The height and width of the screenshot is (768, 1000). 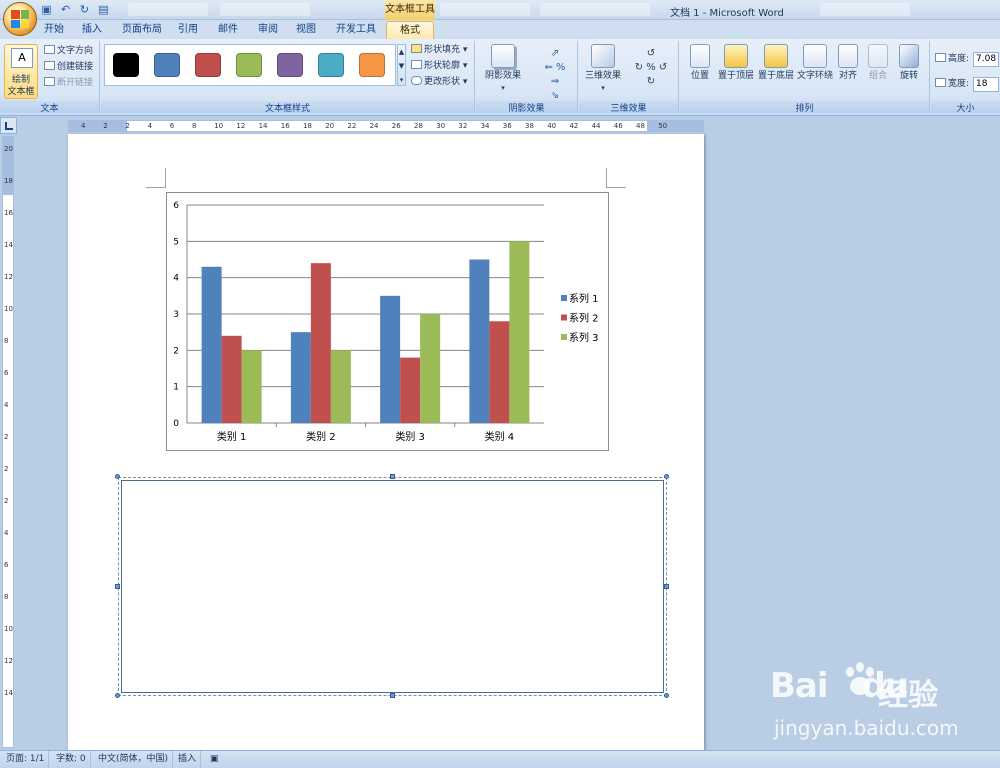 I want to click on gallery-scroll: ▲ ▼ ▾, so click(x=401, y=65).